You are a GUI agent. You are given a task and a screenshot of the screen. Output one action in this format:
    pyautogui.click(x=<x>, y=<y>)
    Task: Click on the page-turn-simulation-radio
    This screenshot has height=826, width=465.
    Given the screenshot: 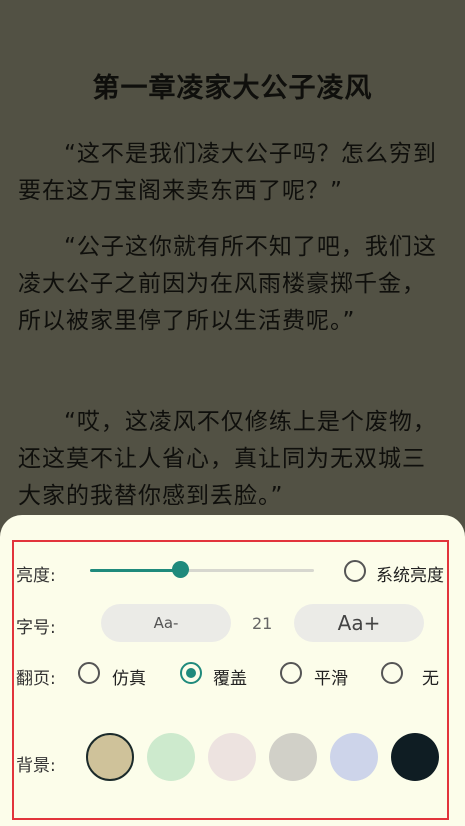 What is the action you would take?
    pyautogui.click(x=89, y=673)
    